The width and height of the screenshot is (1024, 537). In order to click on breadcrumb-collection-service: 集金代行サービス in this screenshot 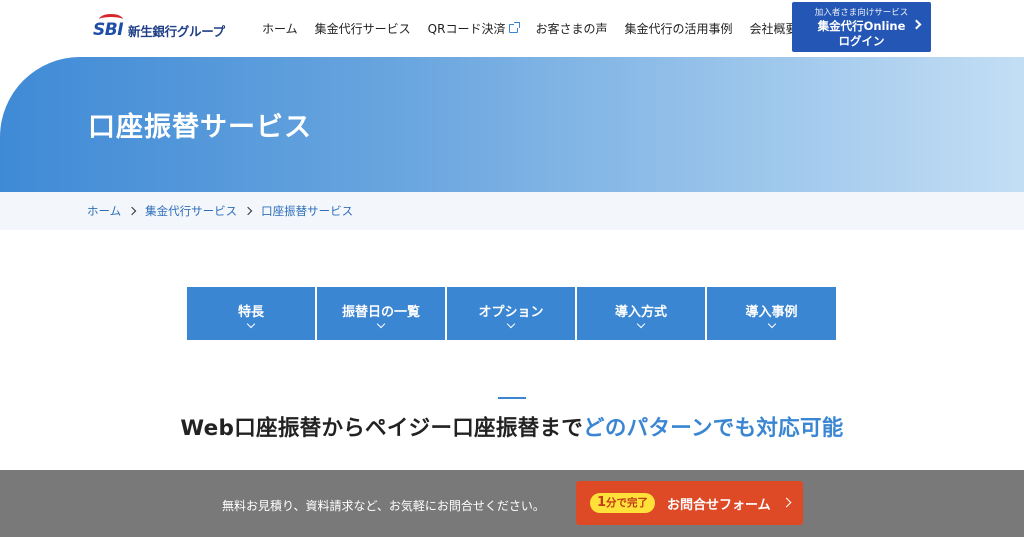, I will do `click(191, 211)`.